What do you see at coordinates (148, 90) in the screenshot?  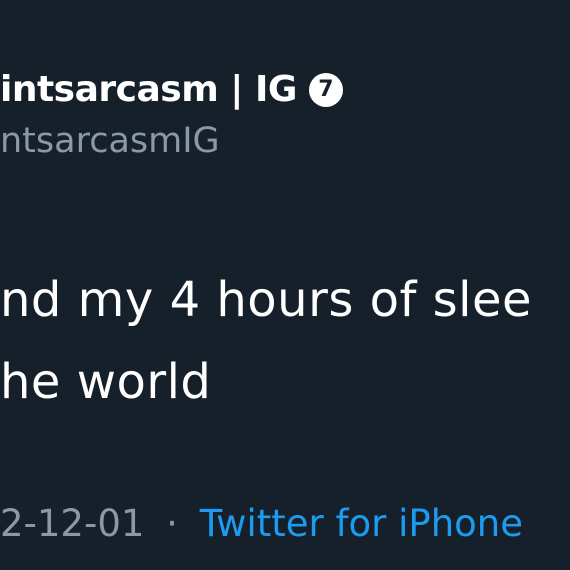 I see `author-display-name: intsarcasm | IG` at bounding box center [148, 90].